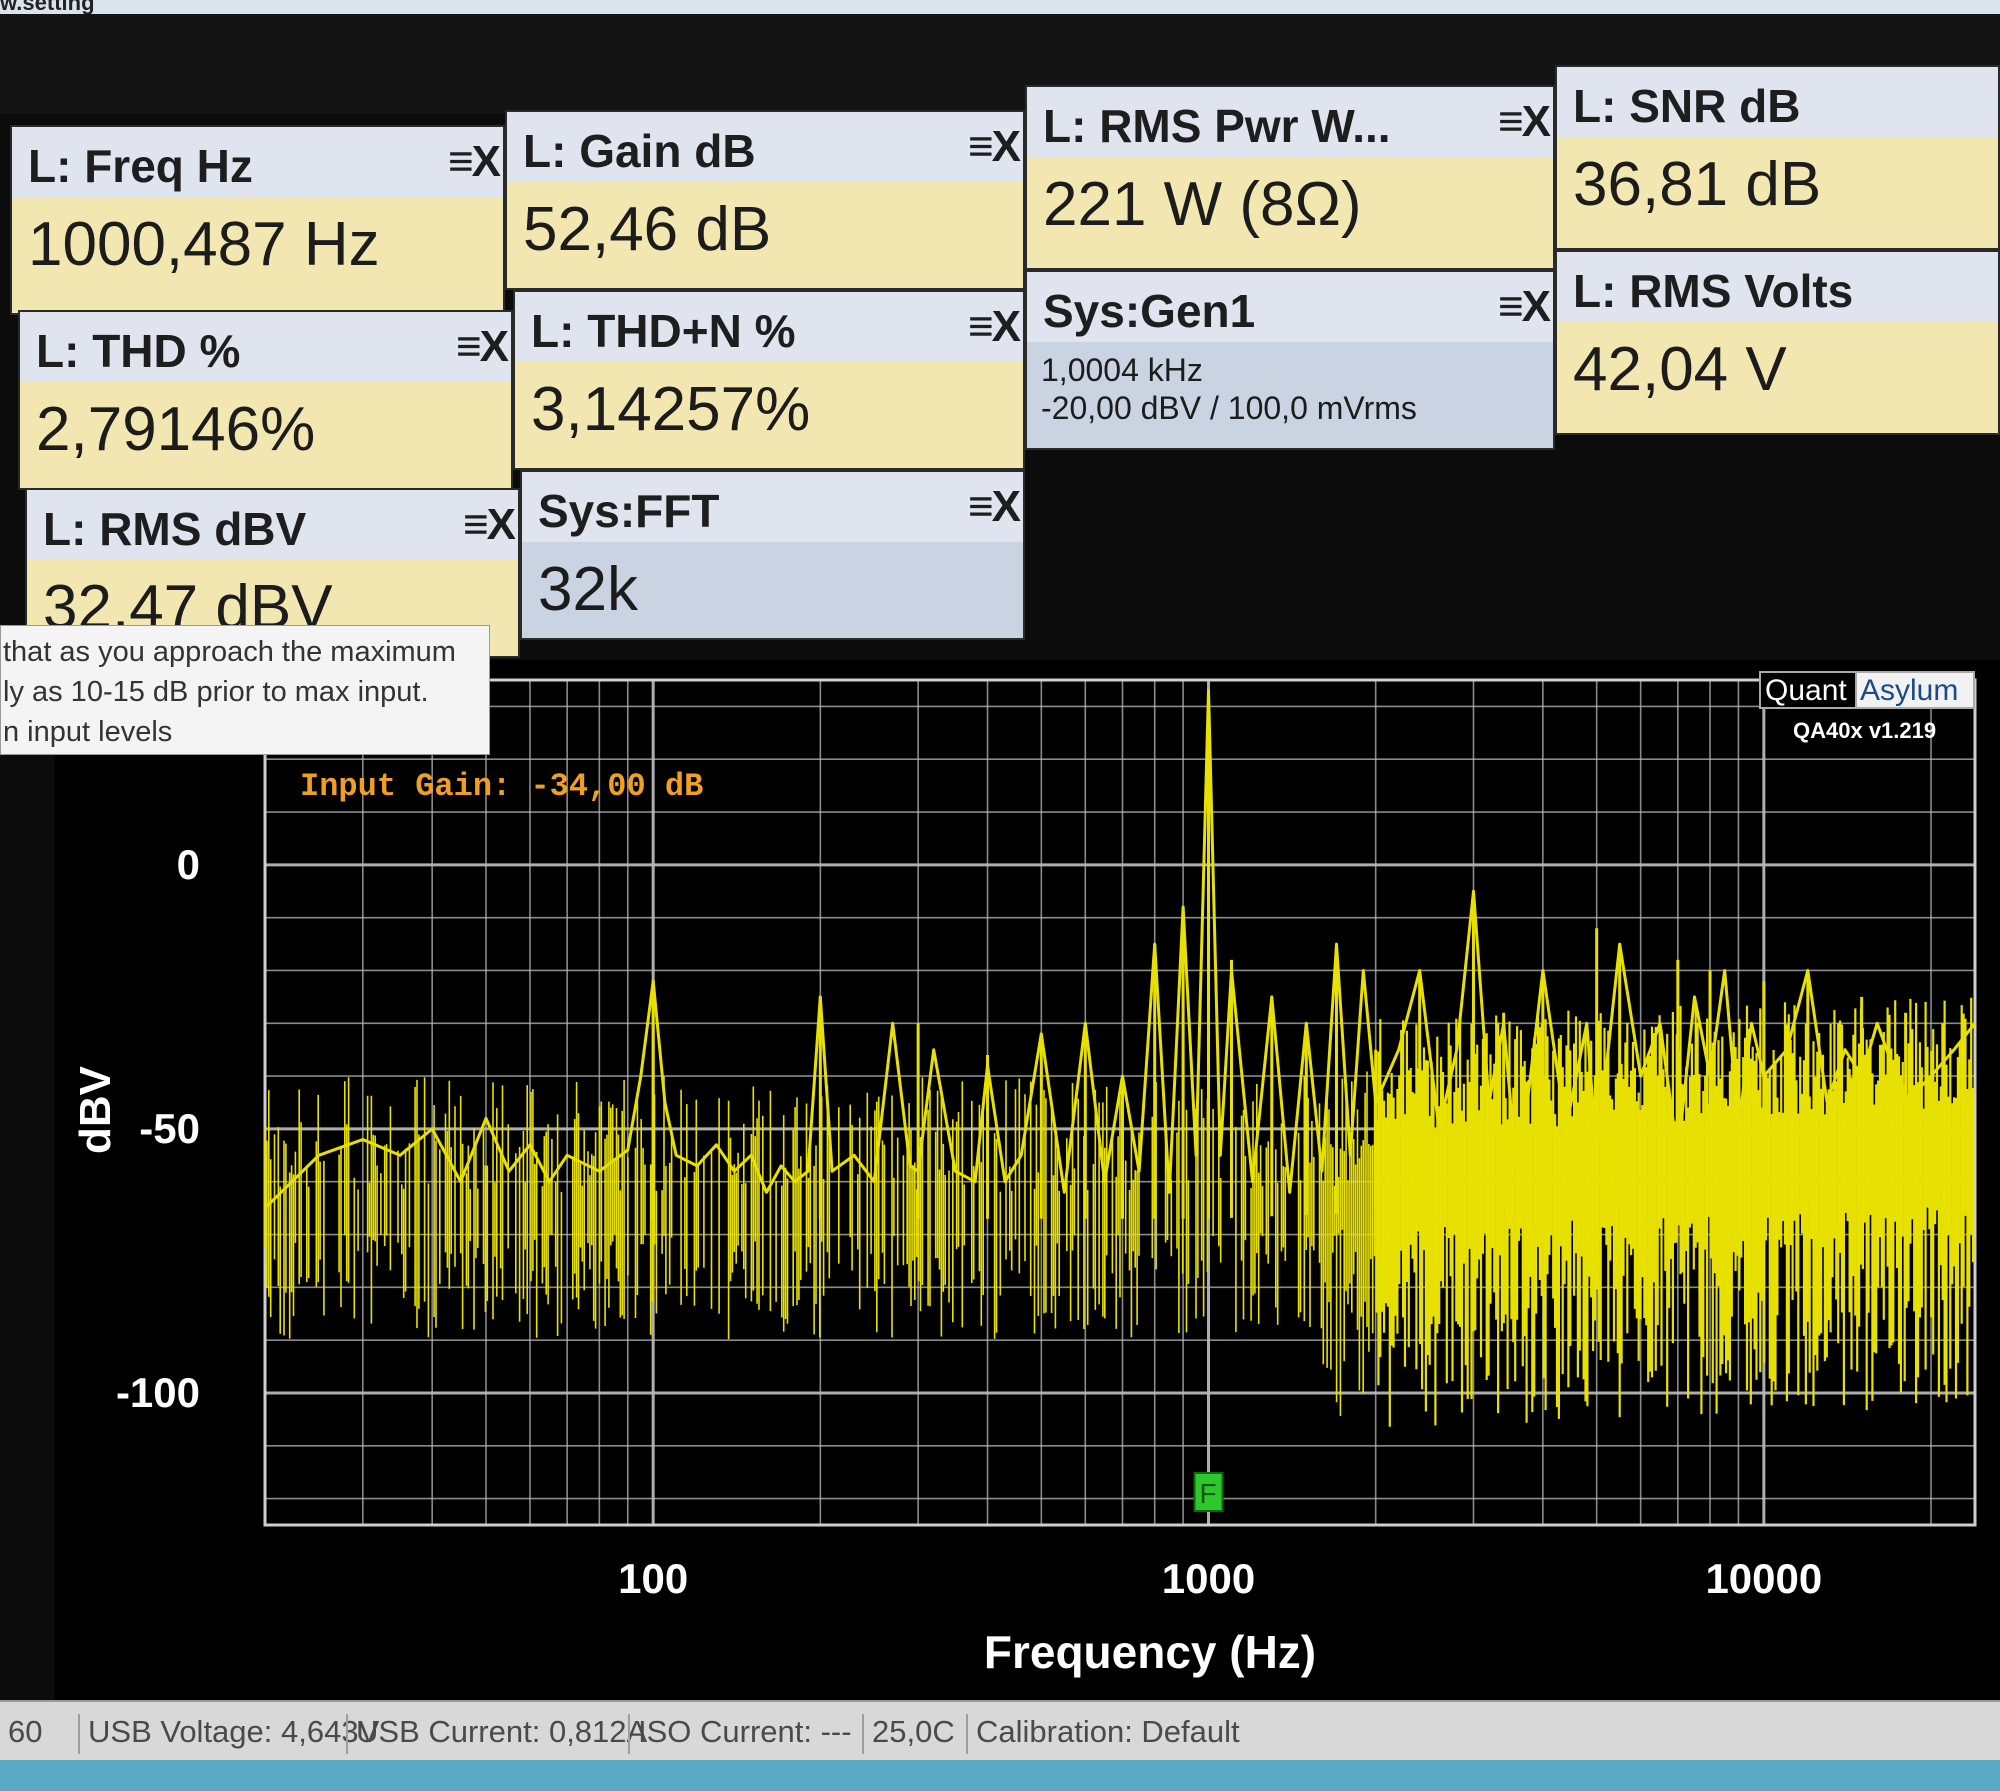 The height and width of the screenshot is (1791, 2000). I want to click on marker-label: F, so click(1208, 1493).